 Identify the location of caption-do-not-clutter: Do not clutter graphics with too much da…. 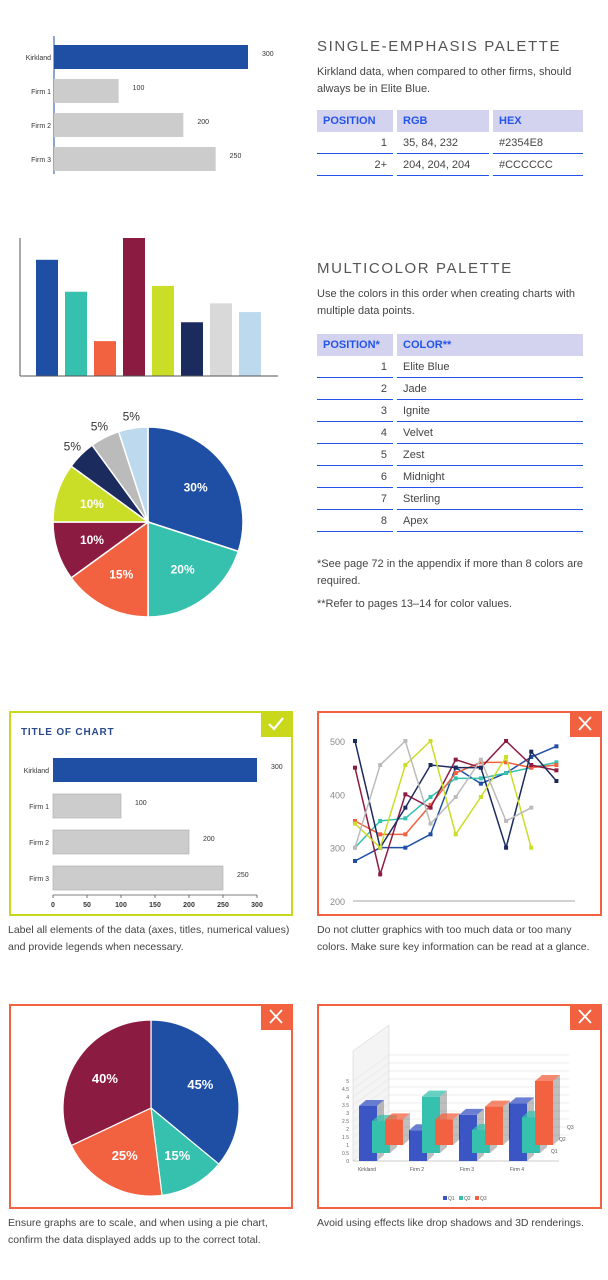
(453, 938).